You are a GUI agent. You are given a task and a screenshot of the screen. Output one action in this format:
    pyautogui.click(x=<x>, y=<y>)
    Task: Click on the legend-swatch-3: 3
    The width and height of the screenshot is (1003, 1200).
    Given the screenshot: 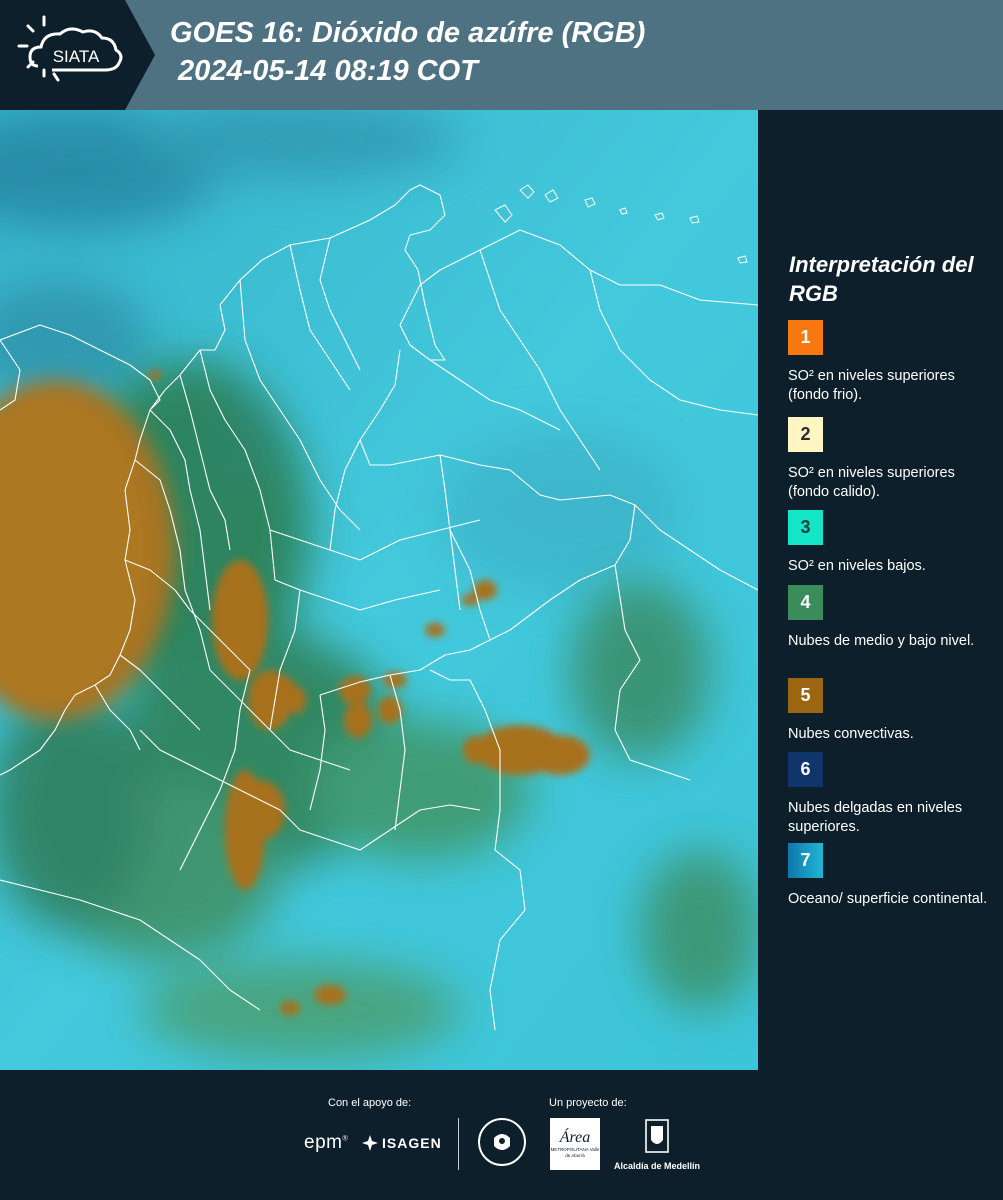 What is the action you would take?
    pyautogui.click(x=805, y=527)
    